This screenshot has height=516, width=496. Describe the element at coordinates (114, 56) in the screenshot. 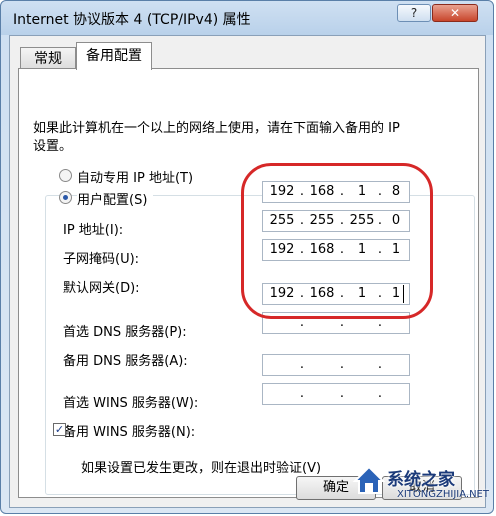

I see `tab-alternate-configuration: 备用配置` at that location.